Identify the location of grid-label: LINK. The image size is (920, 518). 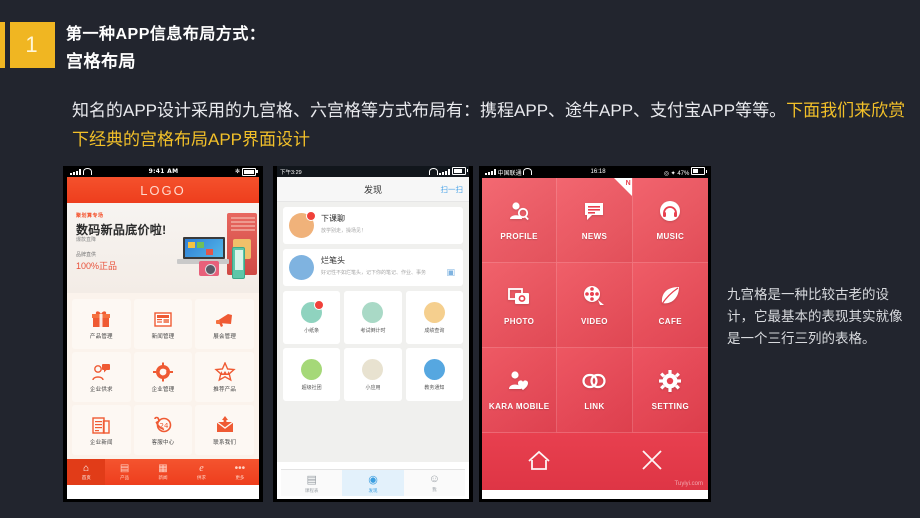
(594, 406).